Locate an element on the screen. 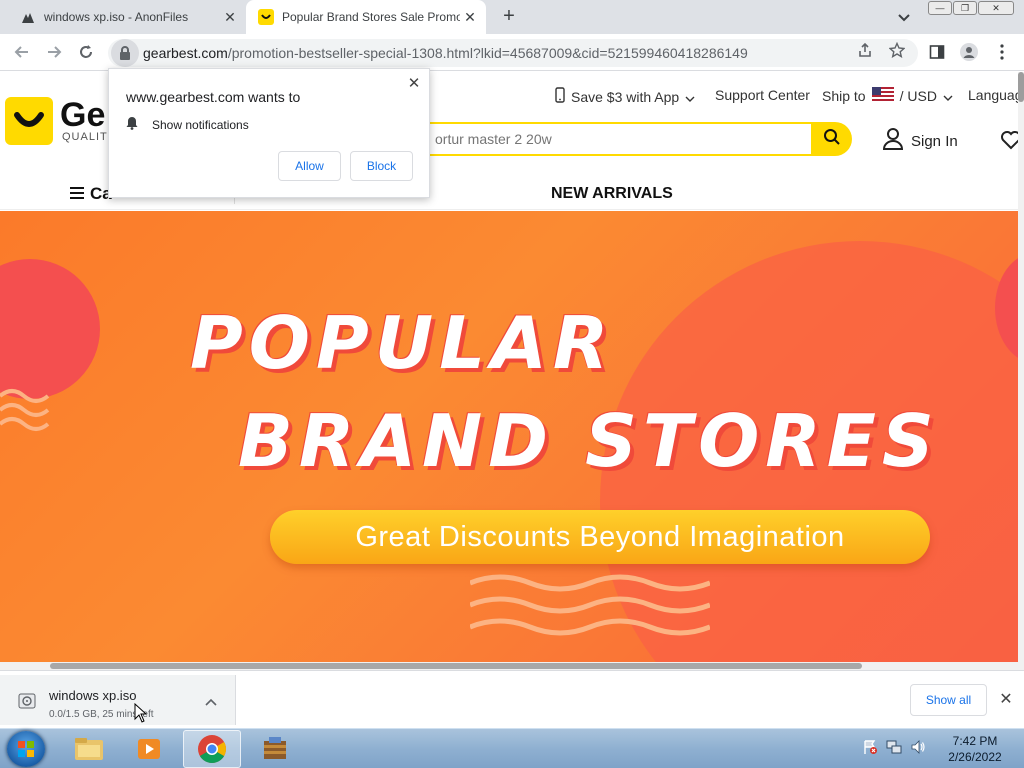 This screenshot has height=768, width=1024. back-icon is located at coordinates (22, 52).